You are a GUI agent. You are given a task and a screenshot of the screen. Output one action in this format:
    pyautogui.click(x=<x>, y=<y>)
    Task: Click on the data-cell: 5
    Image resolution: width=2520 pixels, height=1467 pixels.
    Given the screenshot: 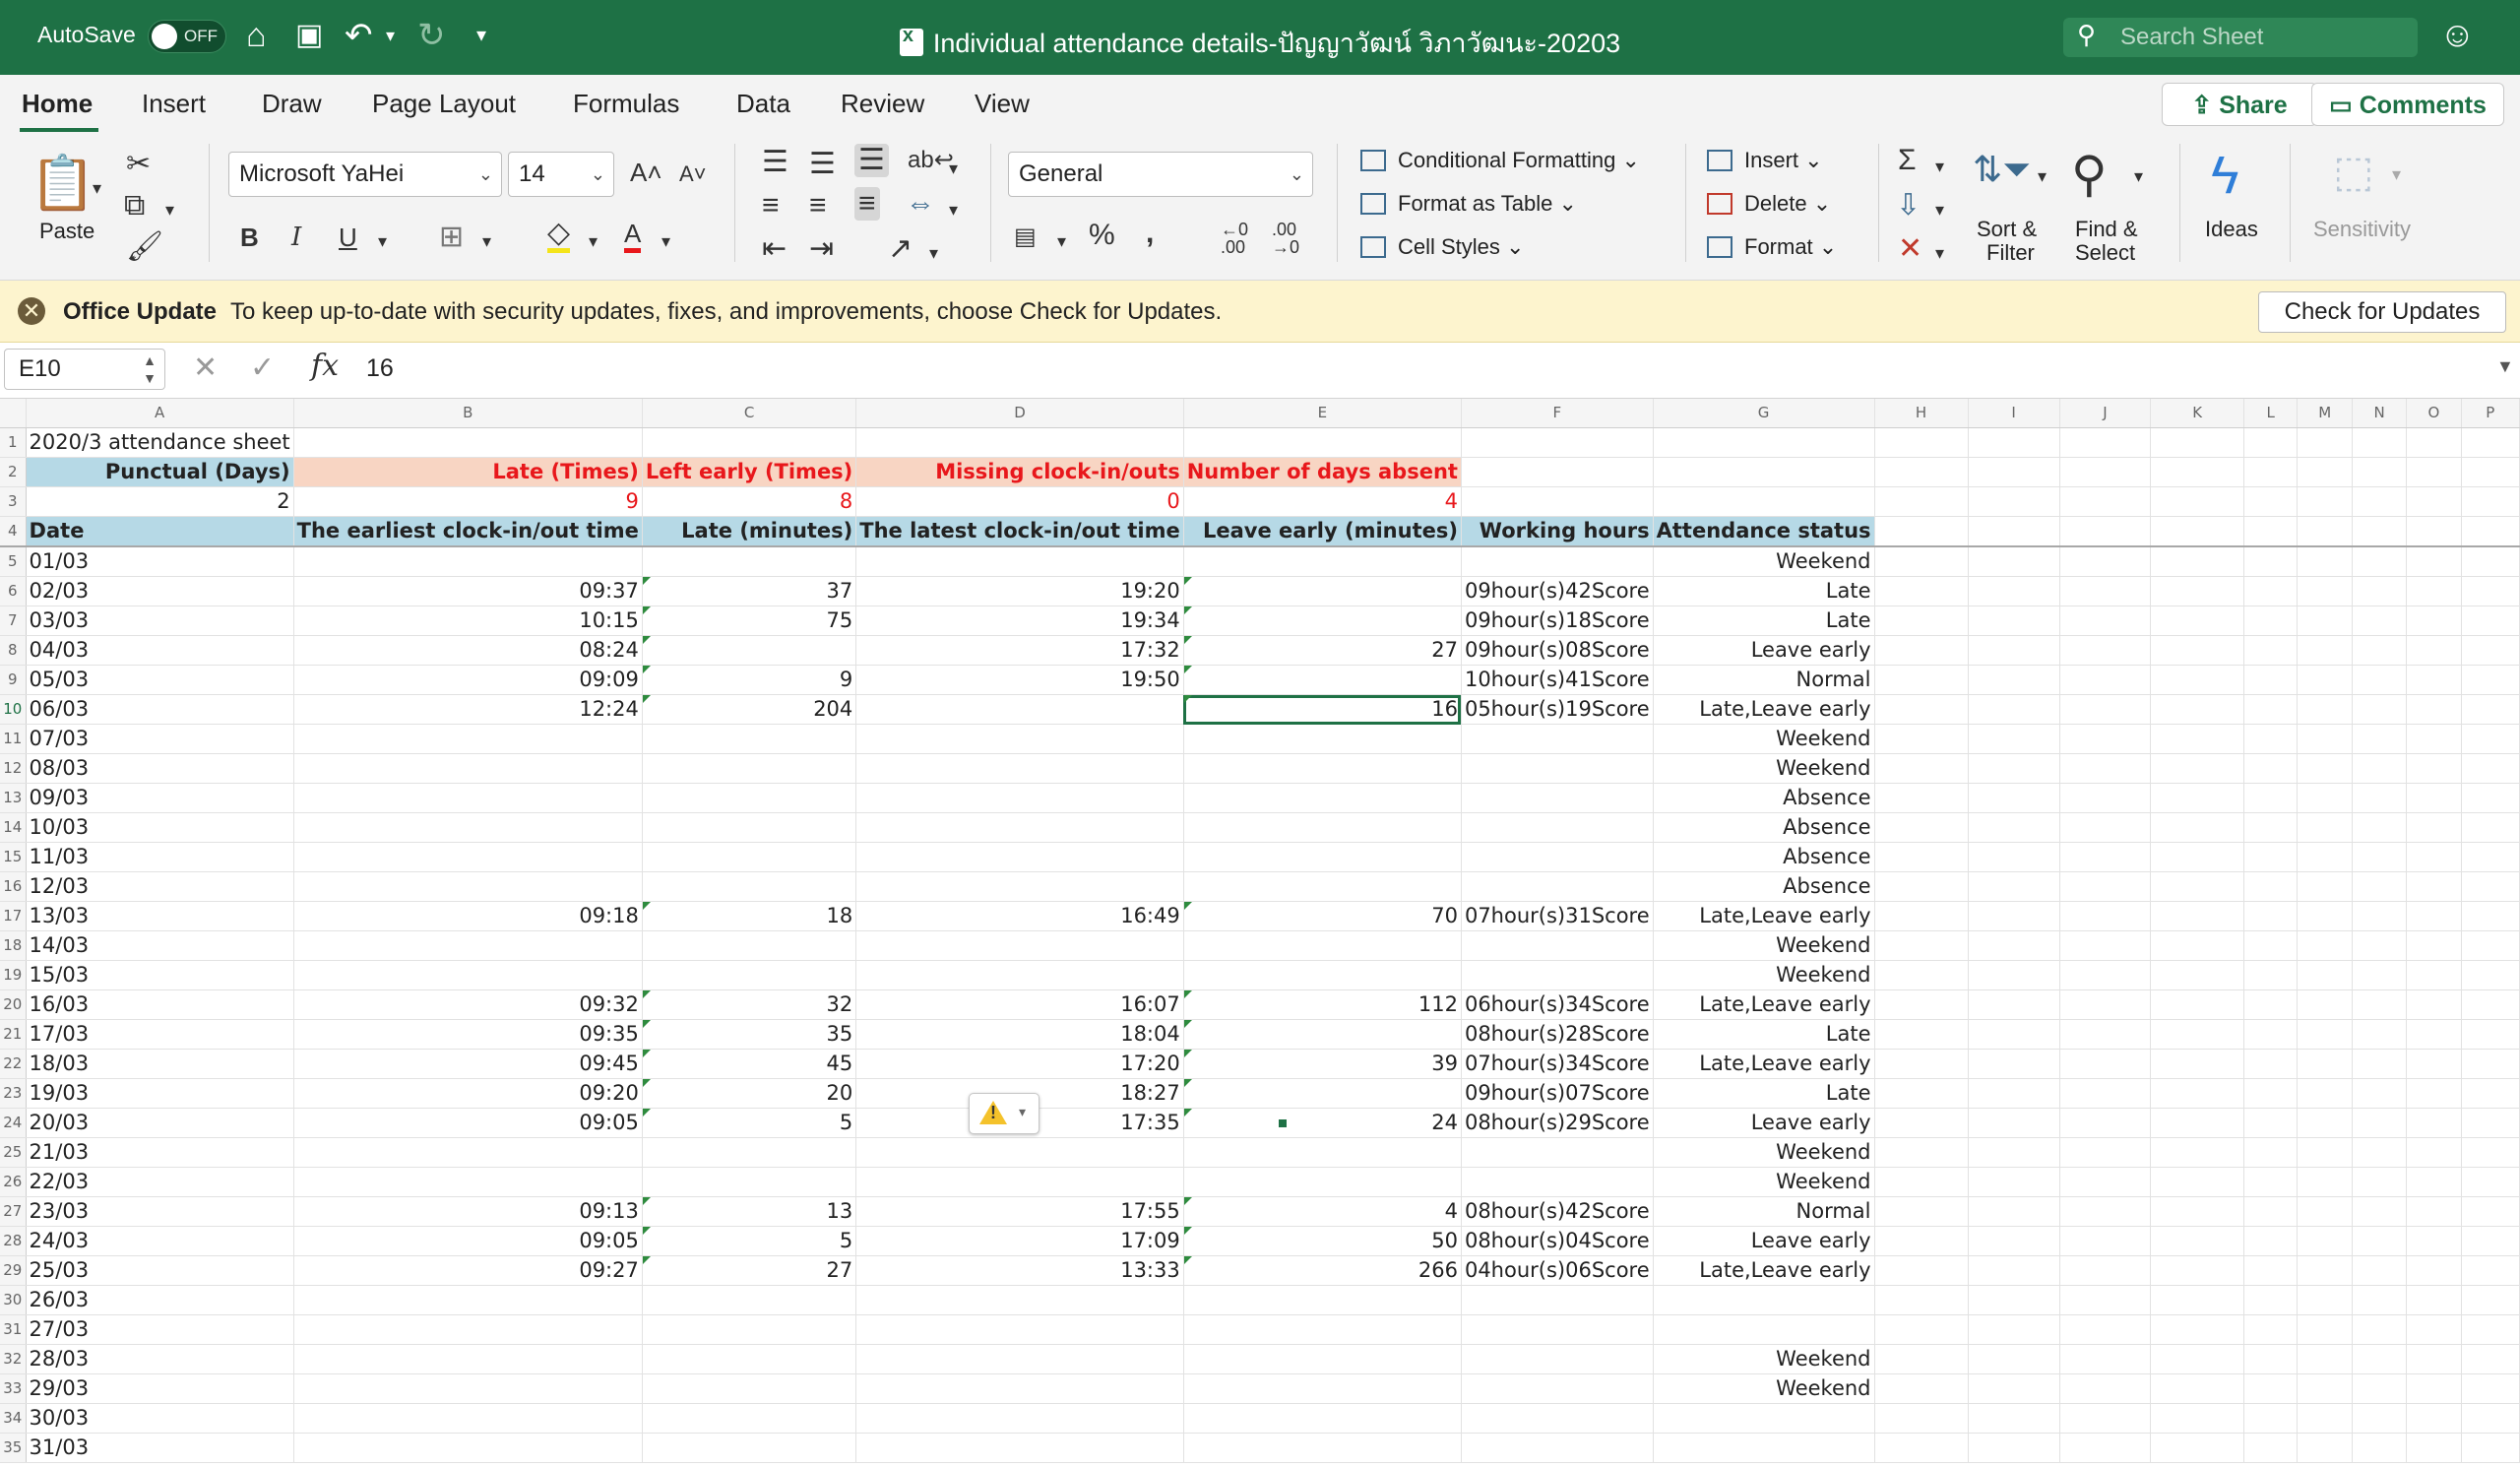 What is the action you would take?
    pyautogui.click(x=749, y=1123)
    